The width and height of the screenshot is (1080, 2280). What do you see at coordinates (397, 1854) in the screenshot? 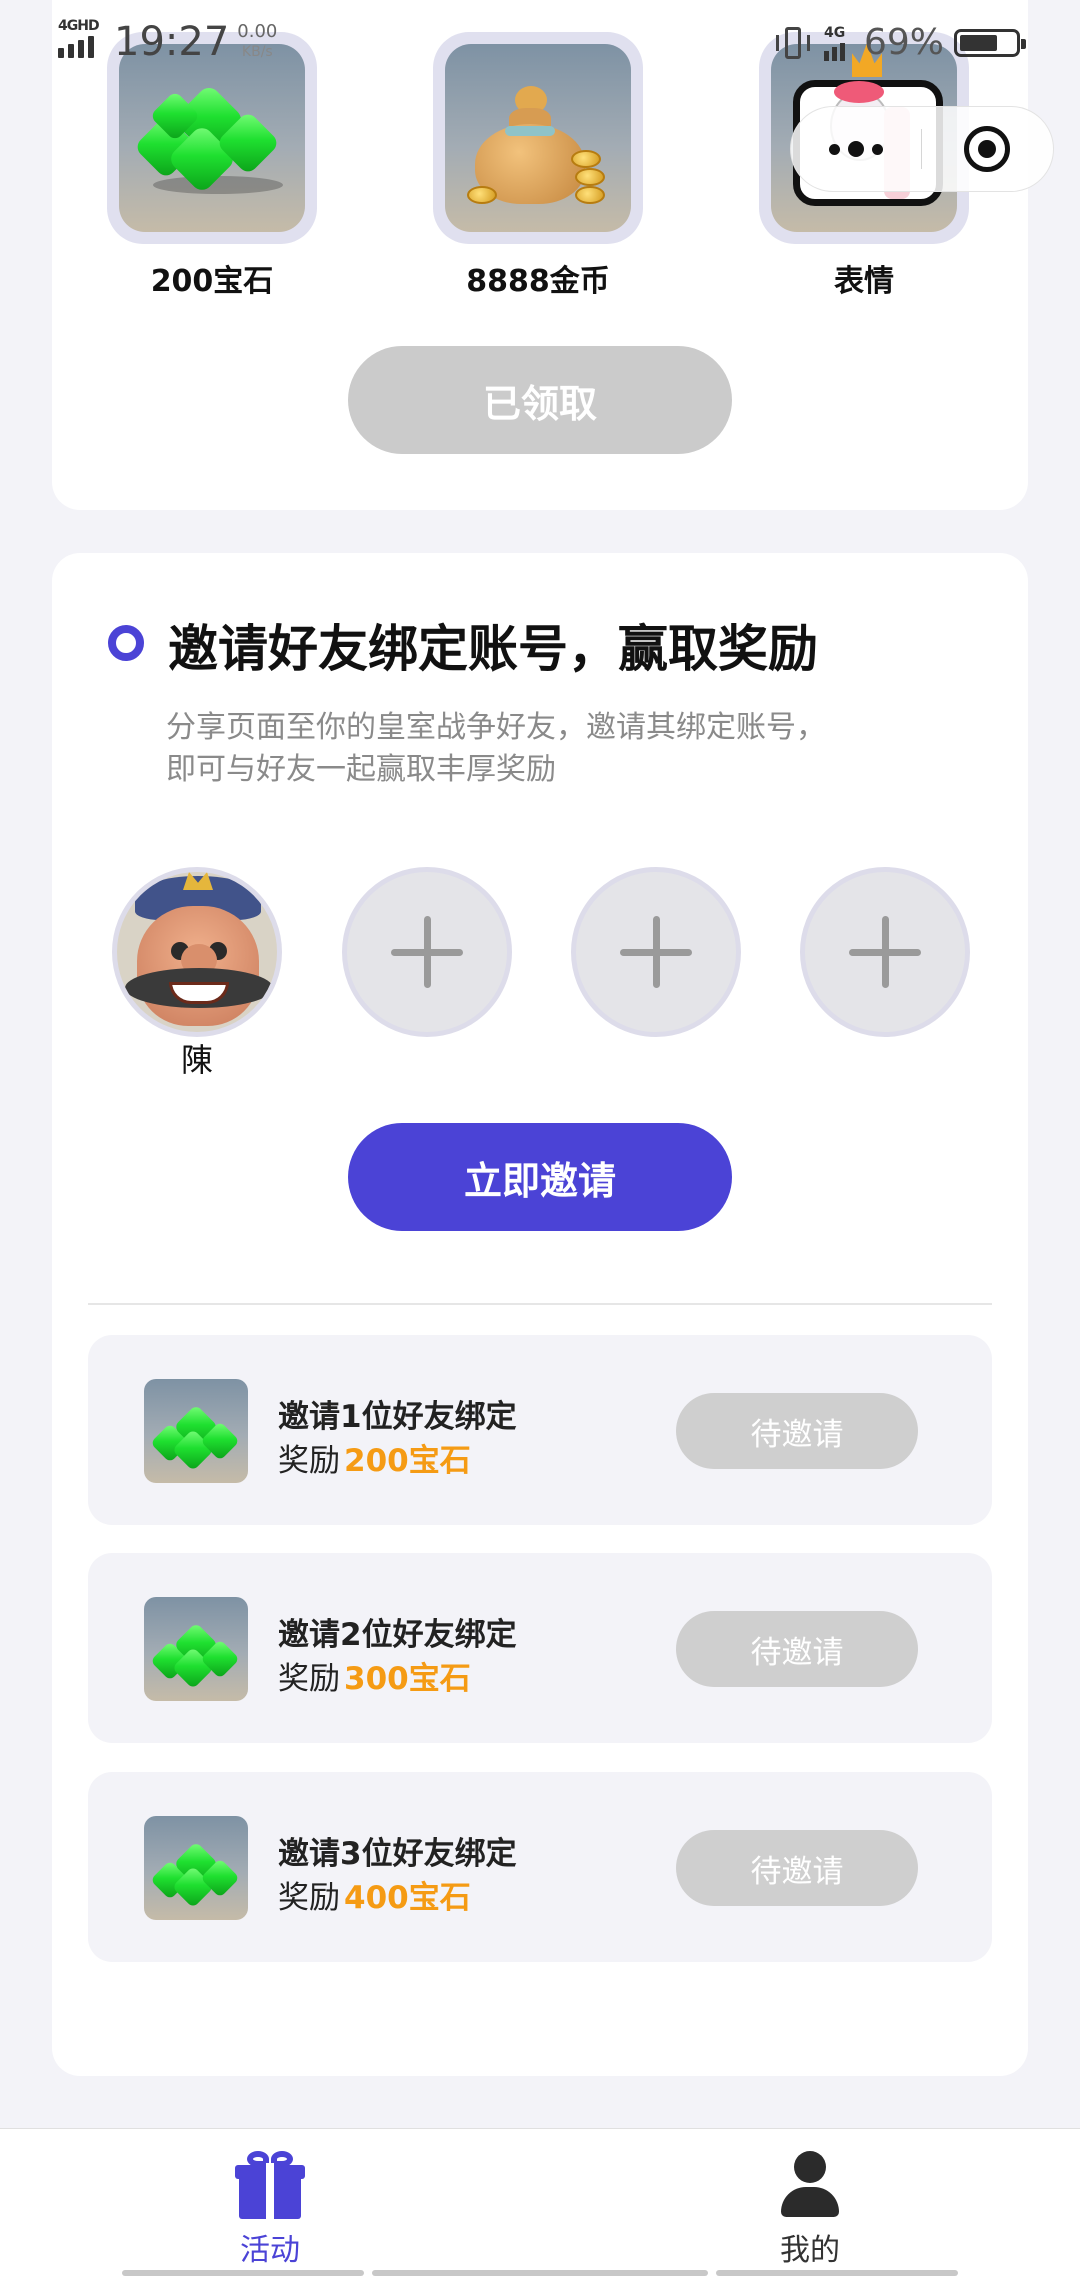
I see `tier-title: 邀请3位好友绑定` at bounding box center [397, 1854].